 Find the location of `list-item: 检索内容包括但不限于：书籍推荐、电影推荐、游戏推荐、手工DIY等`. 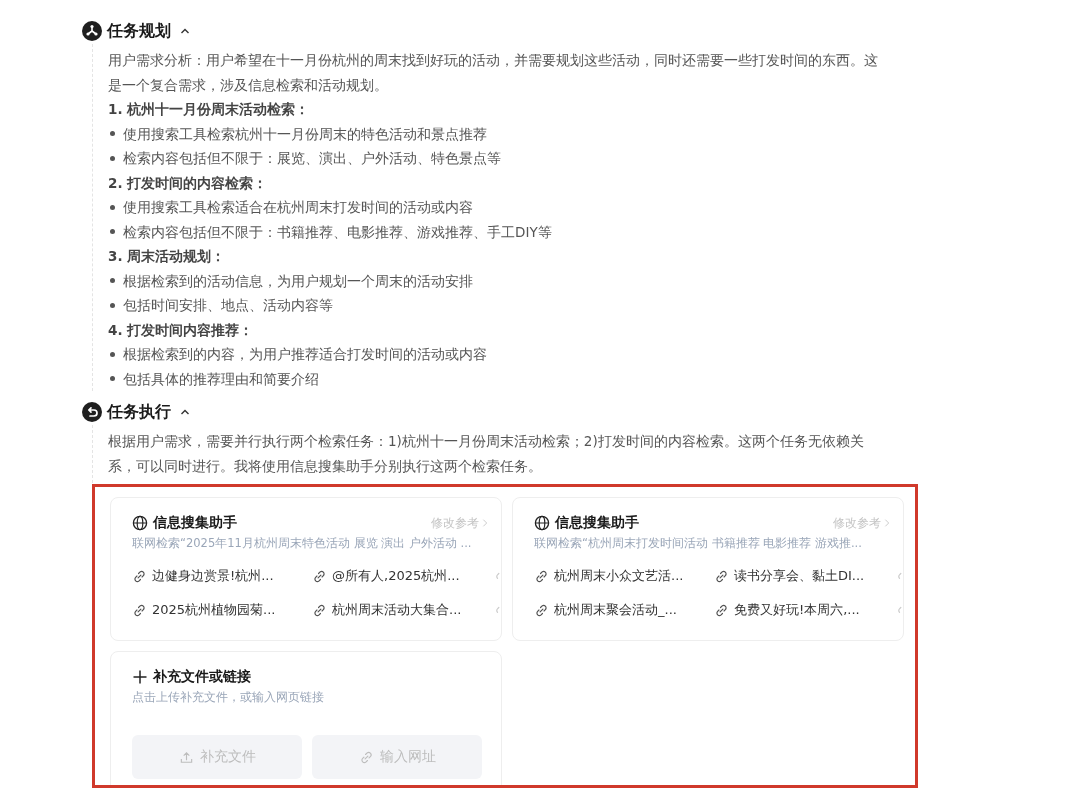

list-item: 检索内容包括但不限于：书籍推荐、电影推荐、游戏推荐、手工DIY等 is located at coordinates (337, 232).